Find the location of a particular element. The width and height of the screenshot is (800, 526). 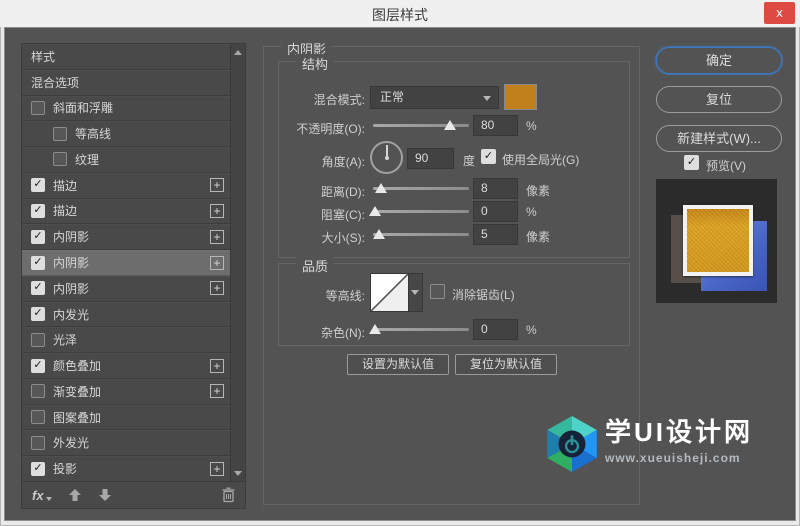

sidebar-item-stroke-1: ✓ 描边 + is located at coordinates (126, 186).